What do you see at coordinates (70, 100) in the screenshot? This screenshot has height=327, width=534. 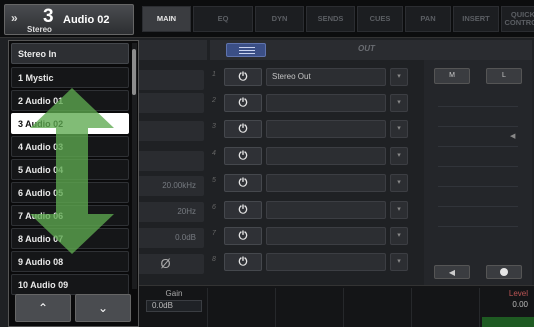 I see `list-item: 2 Audio 01` at bounding box center [70, 100].